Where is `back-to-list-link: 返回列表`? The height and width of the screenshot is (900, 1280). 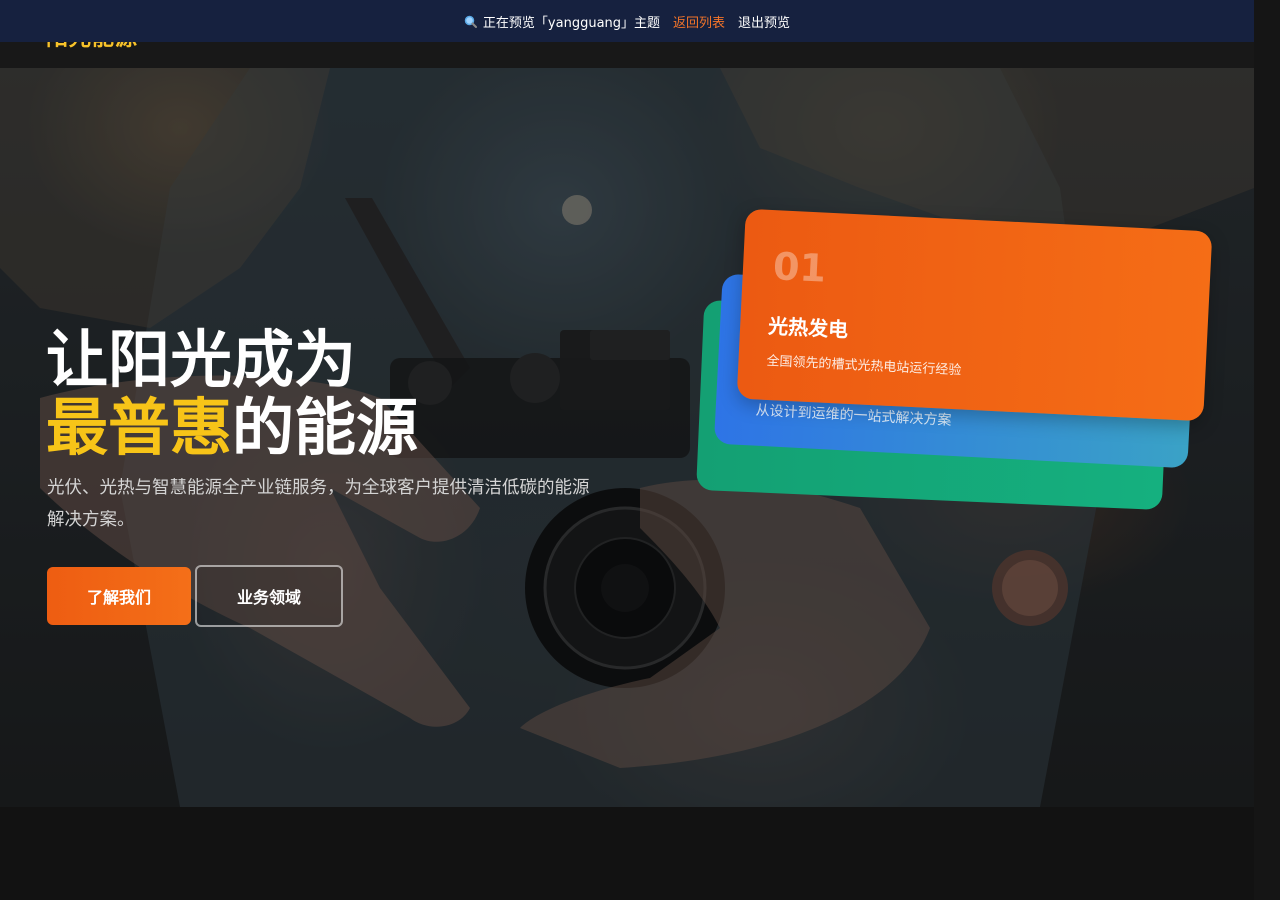 back-to-list-link: 返回列表 is located at coordinates (699, 21).